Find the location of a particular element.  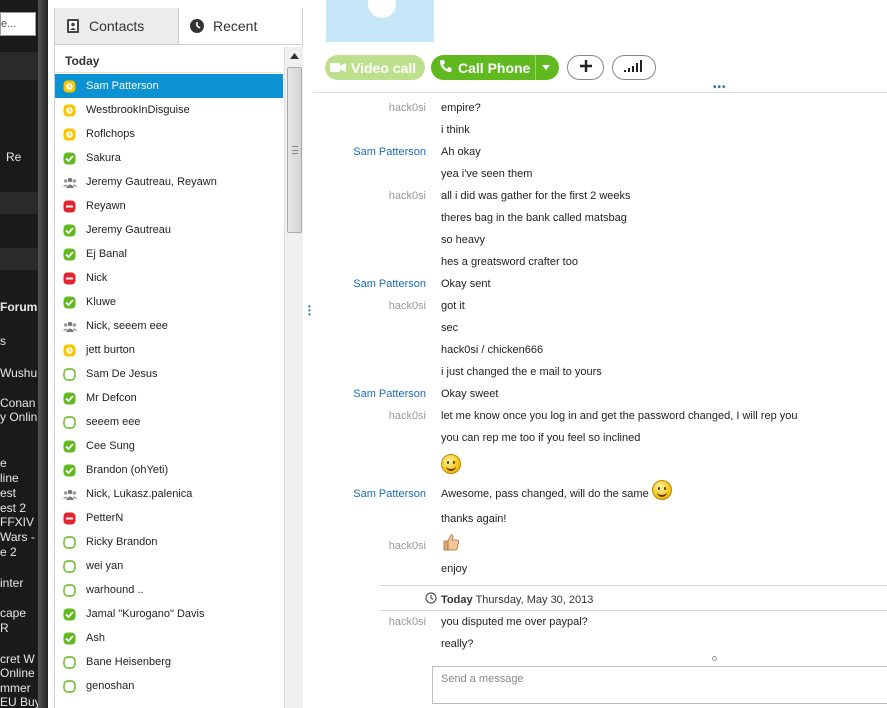

contact-row: Sam De Jesus is located at coordinates (169, 374).